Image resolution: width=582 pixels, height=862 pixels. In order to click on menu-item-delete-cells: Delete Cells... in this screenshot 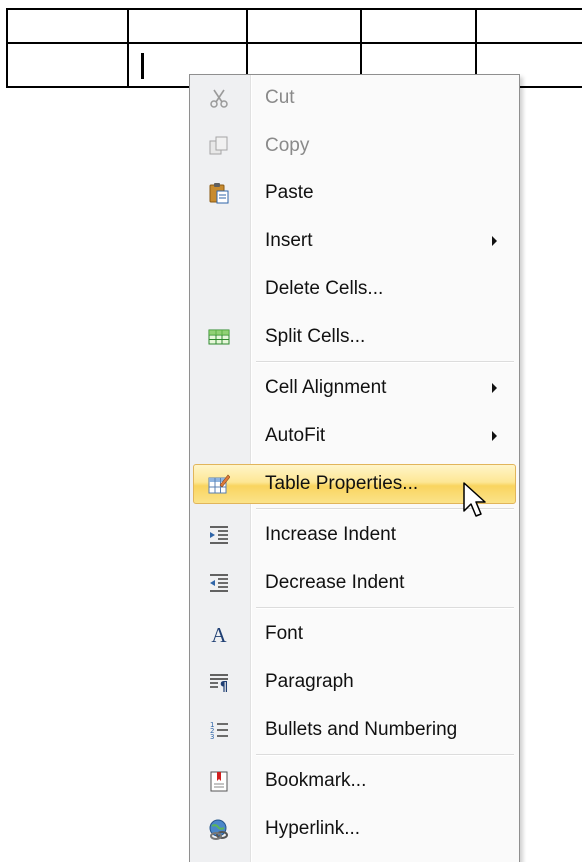, I will do `click(354, 289)`.